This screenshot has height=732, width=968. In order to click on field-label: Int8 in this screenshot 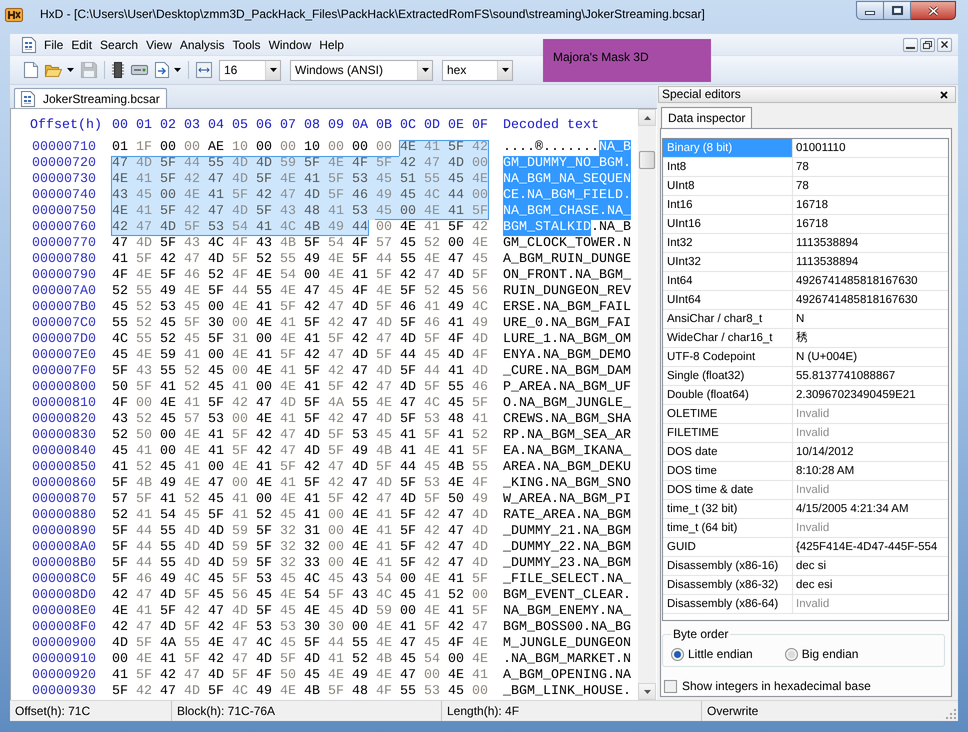, I will do `click(728, 167)`.